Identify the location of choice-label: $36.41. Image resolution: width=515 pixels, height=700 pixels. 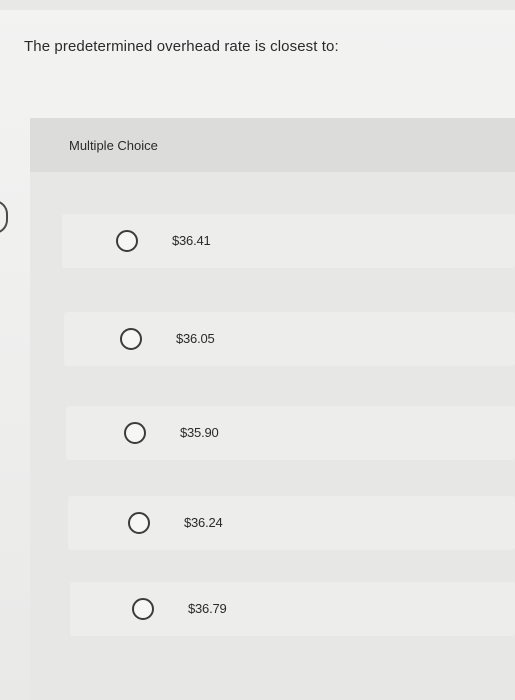
(191, 240).